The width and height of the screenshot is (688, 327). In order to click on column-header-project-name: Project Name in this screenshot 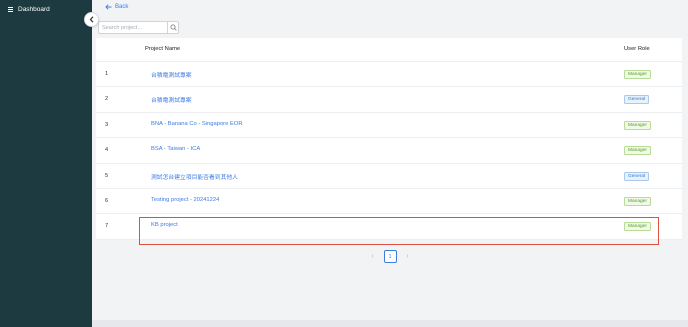, I will do `click(163, 49)`.